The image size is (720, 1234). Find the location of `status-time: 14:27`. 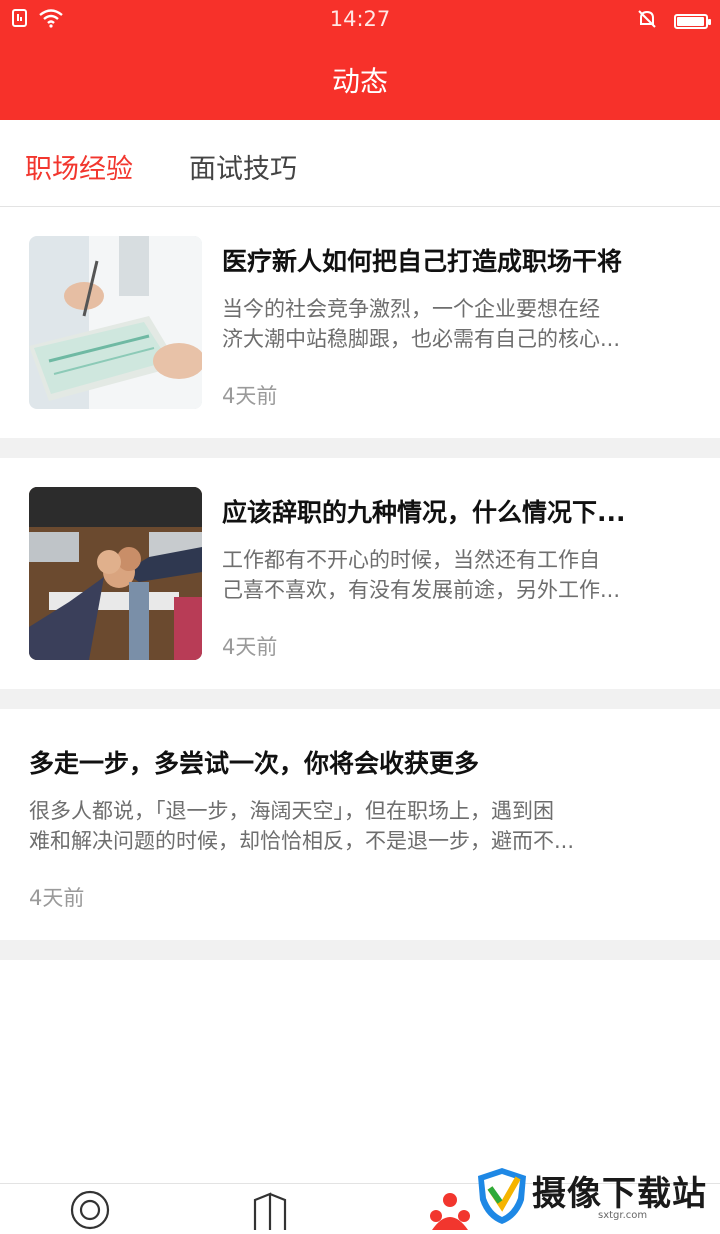

status-time: 14:27 is located at coordinates (360, 19).